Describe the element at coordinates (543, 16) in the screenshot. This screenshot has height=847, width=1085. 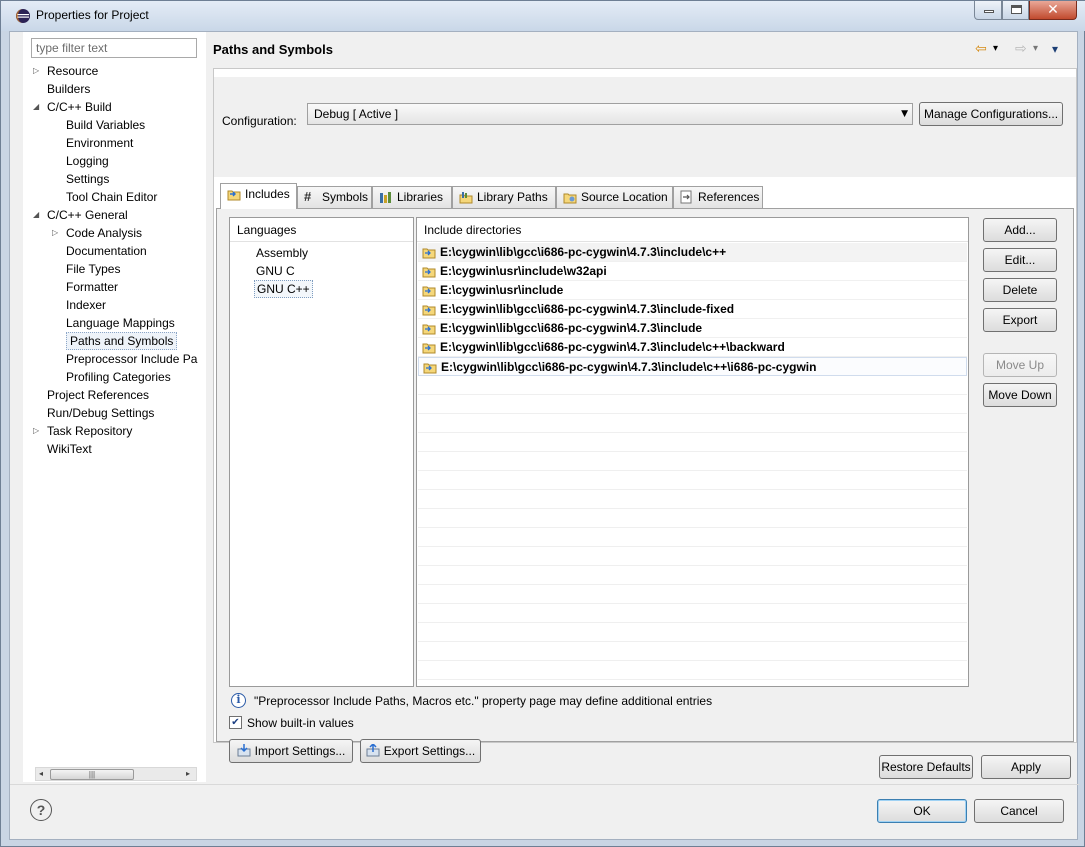
I see `title-bar: Properties for Project ✕` at that location.